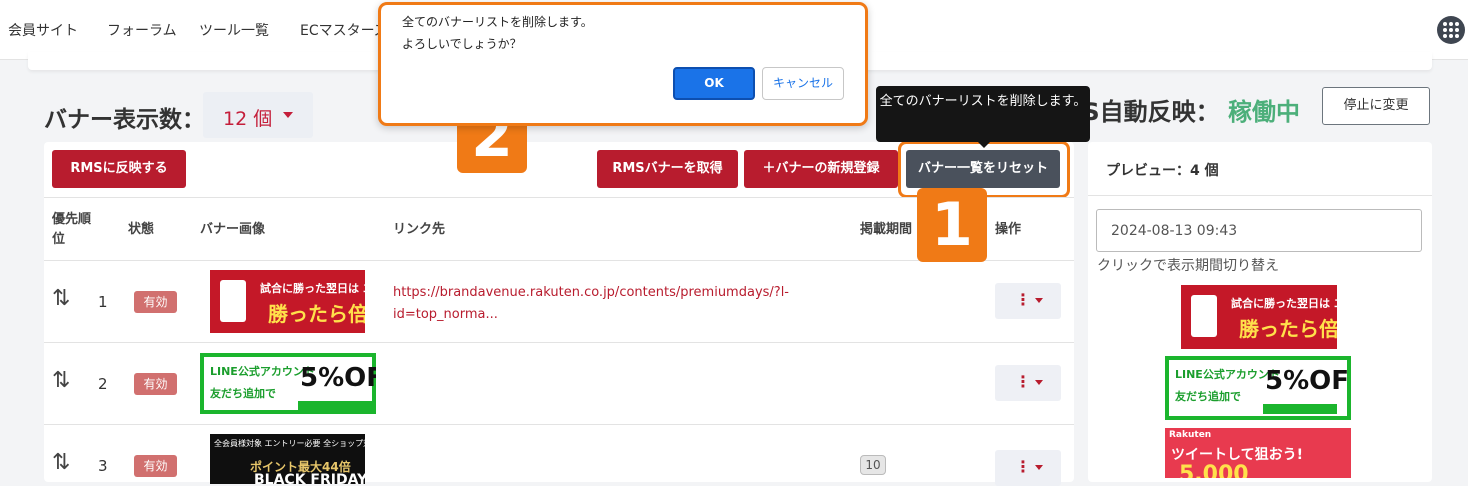 The image size is (1468, 486). What do you see at coordinates (103, 302) in the screenshot?
I see `priority-value: 1` at bounding box center [103, 302].